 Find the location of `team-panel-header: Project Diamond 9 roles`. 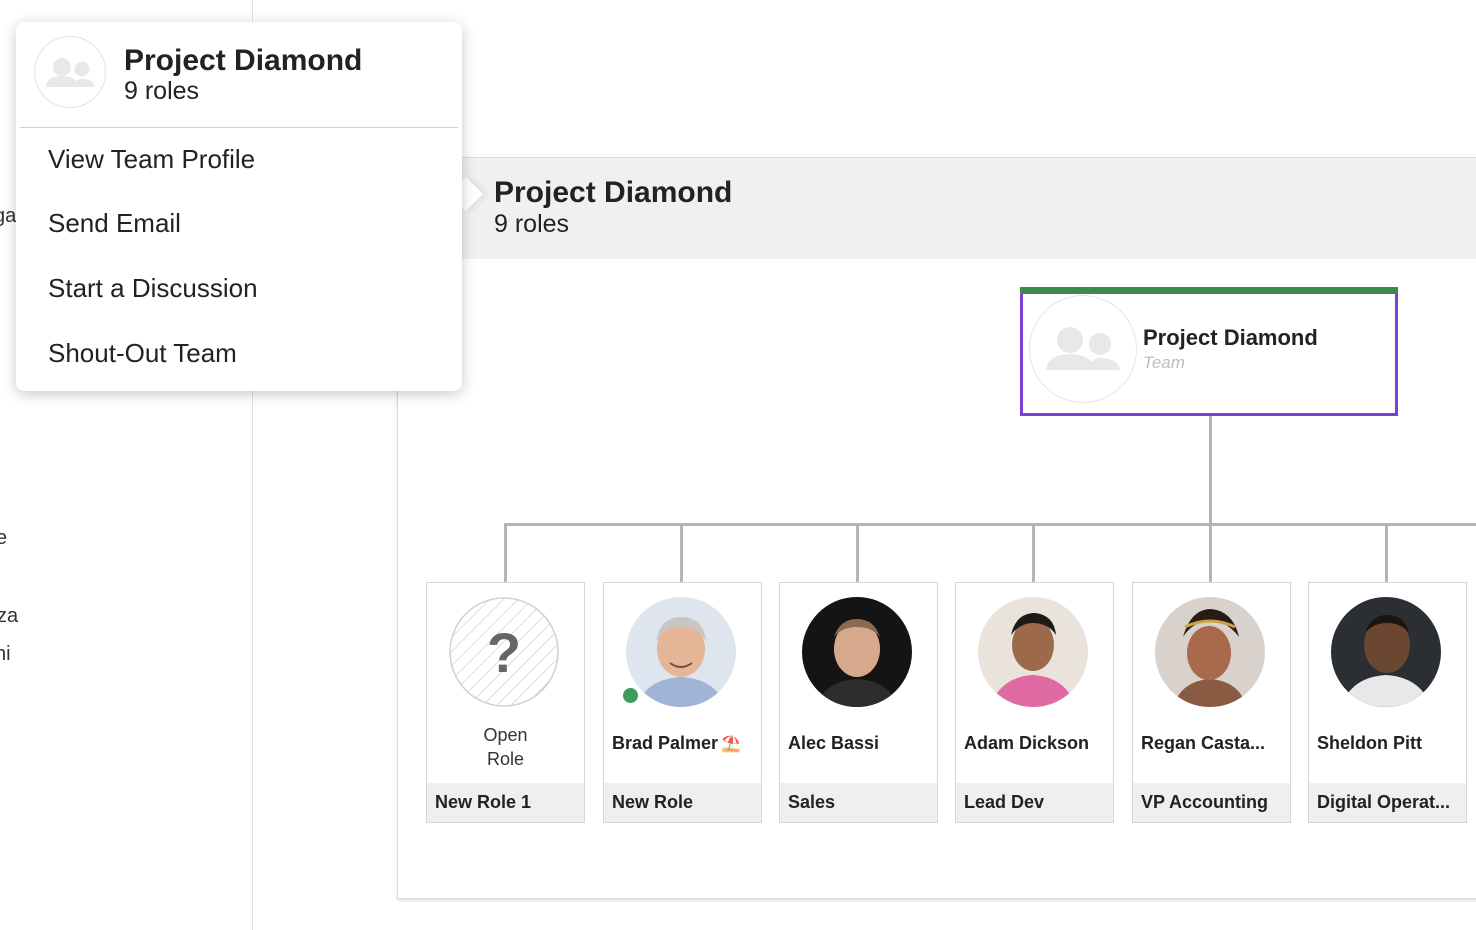

team-panel-header: Project Diamond 9 roles is located at coordinates (937, 208).